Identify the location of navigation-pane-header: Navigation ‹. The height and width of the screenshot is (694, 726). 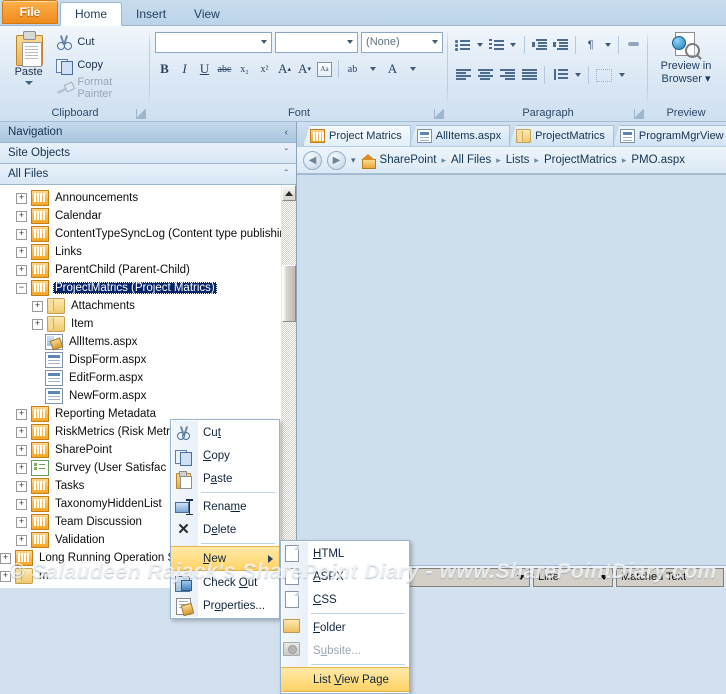
(148, 132).